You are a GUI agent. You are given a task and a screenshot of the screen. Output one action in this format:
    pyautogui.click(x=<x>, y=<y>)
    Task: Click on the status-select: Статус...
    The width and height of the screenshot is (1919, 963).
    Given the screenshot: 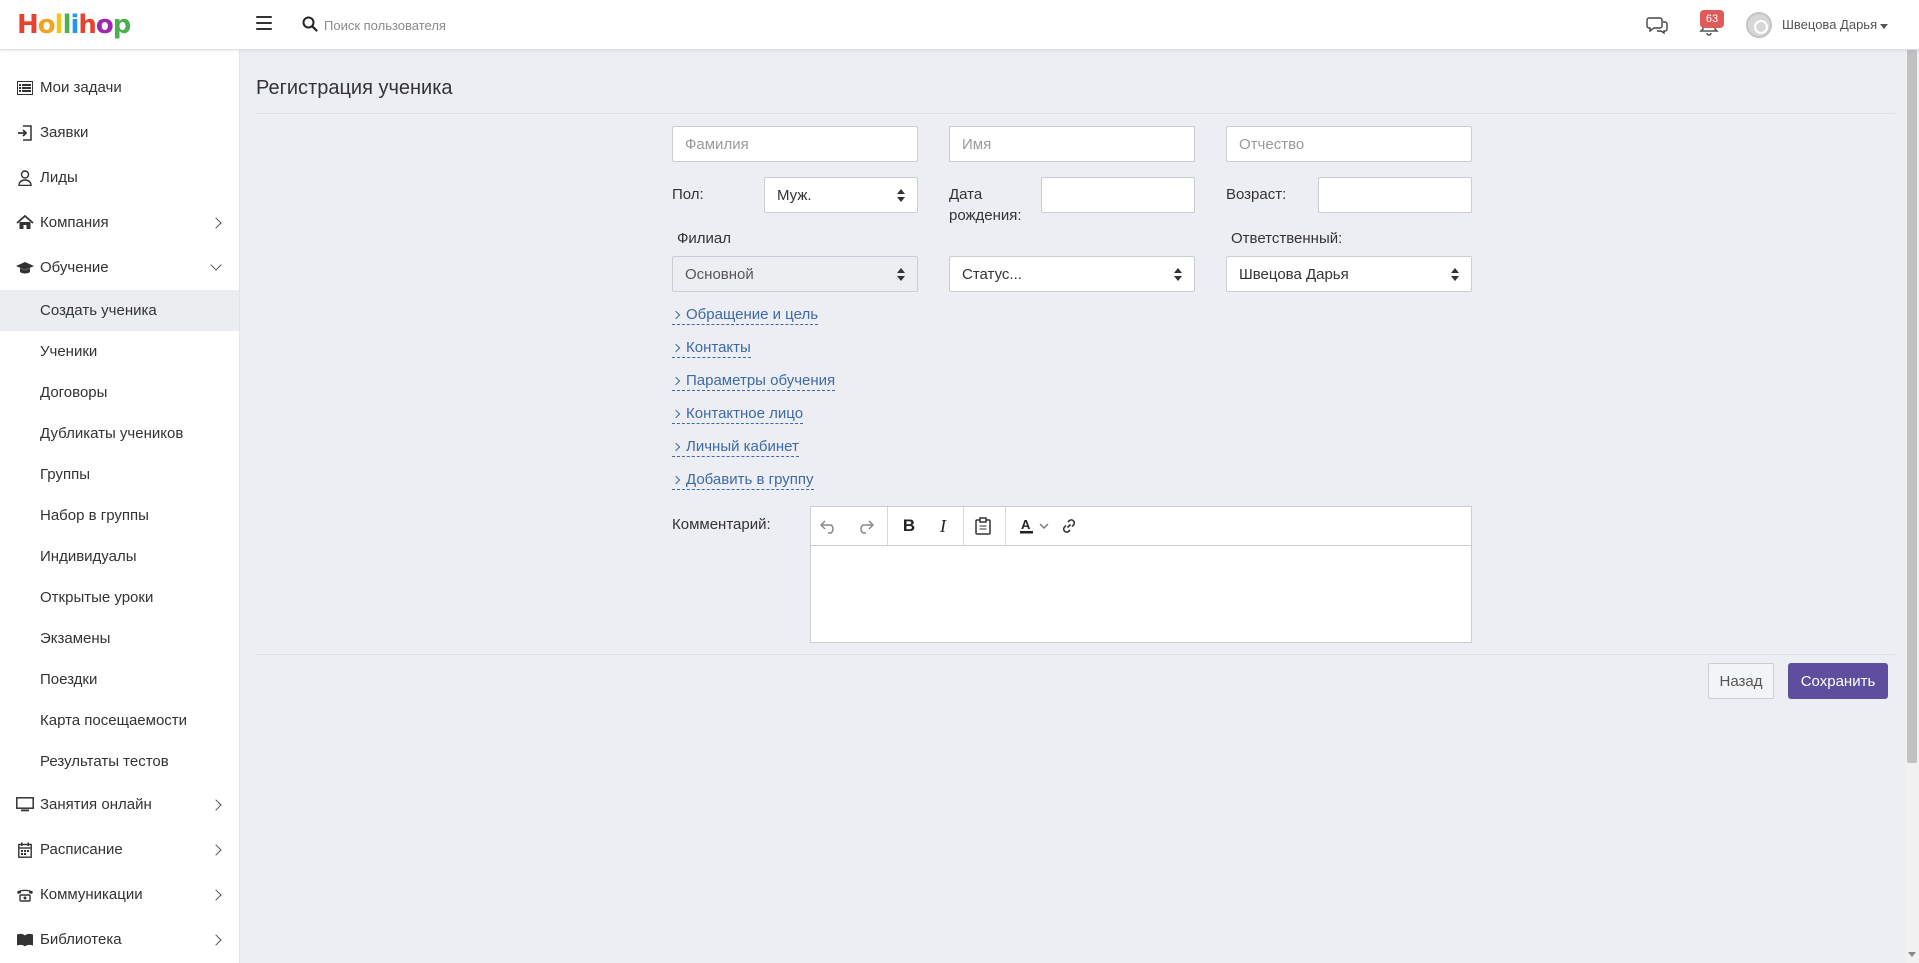 What is the action you would take?
    pyautogui.click(x=1072, y=274)
    